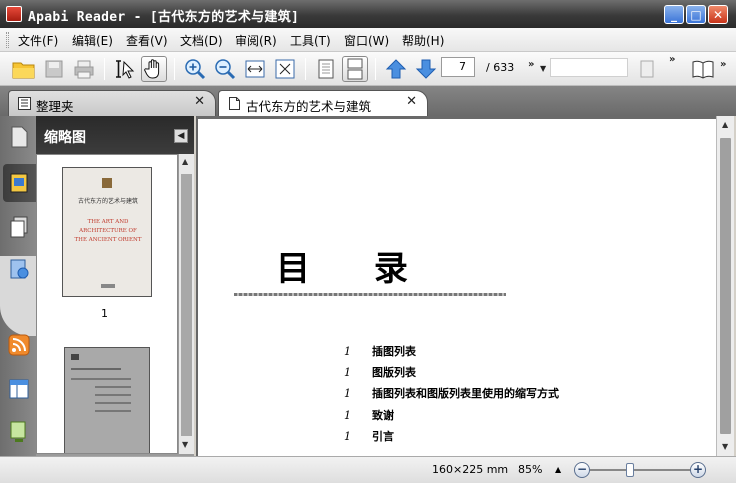 This screenshot has height=483, width=736. I want to click on toc-entry: 1 图版列表, so click(380, 372).